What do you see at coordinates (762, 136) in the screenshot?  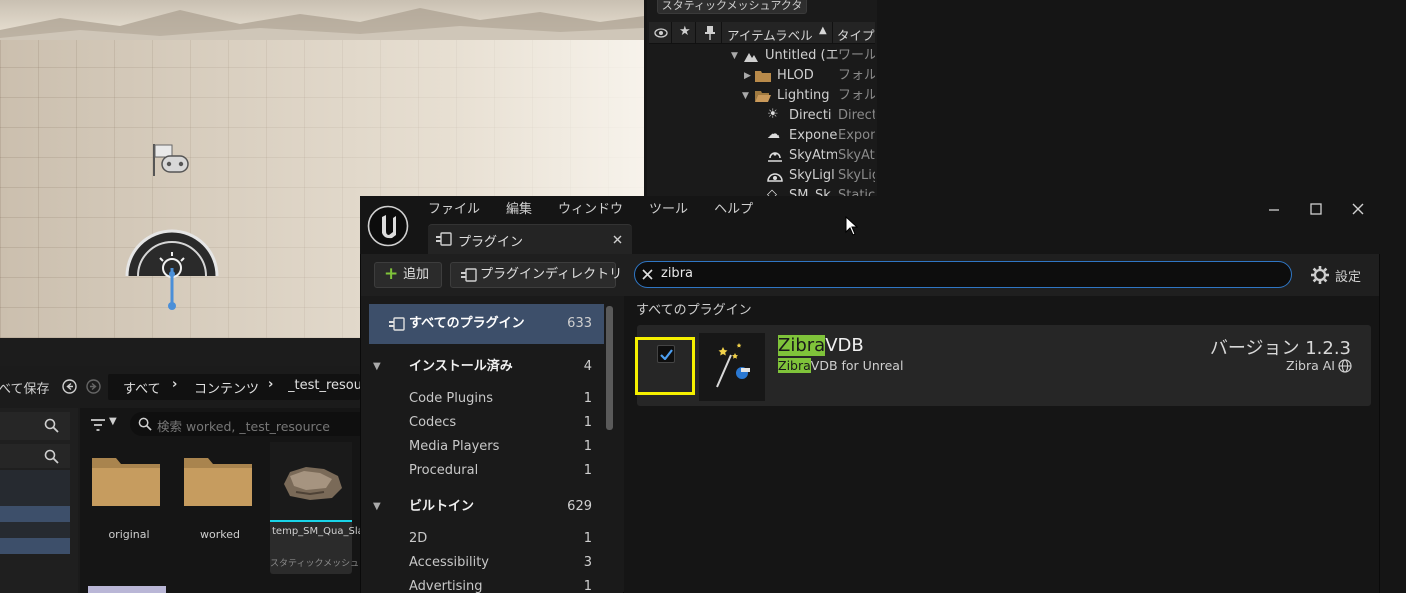 I see `outliner-row: ☁ Expone Expon` at bounding box center [762, 136].